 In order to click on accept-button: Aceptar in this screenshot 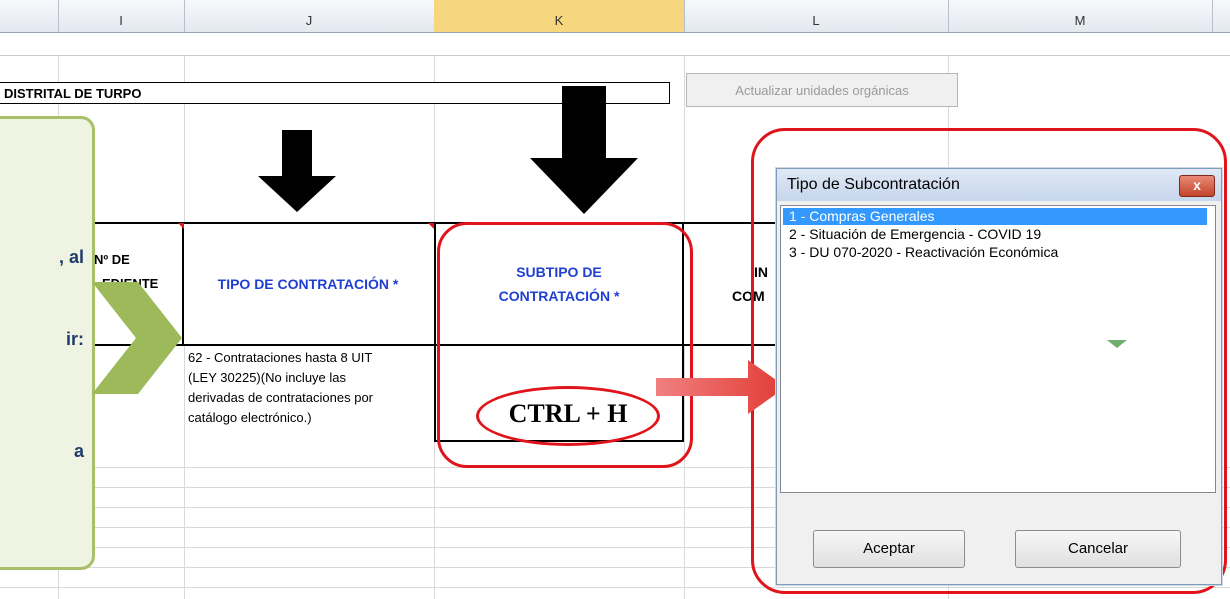, I will do `click(889, 549)`.